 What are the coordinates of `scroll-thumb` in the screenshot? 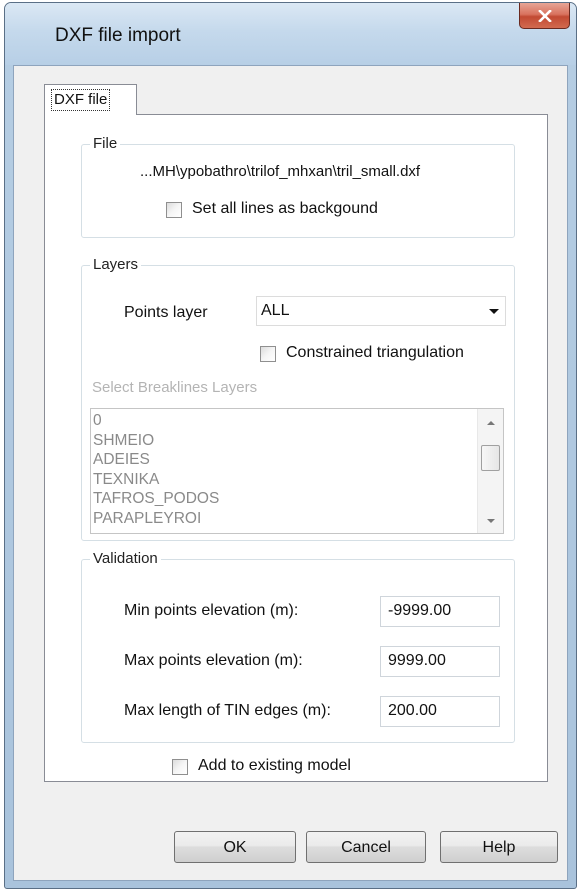 It's located at (490, 458).